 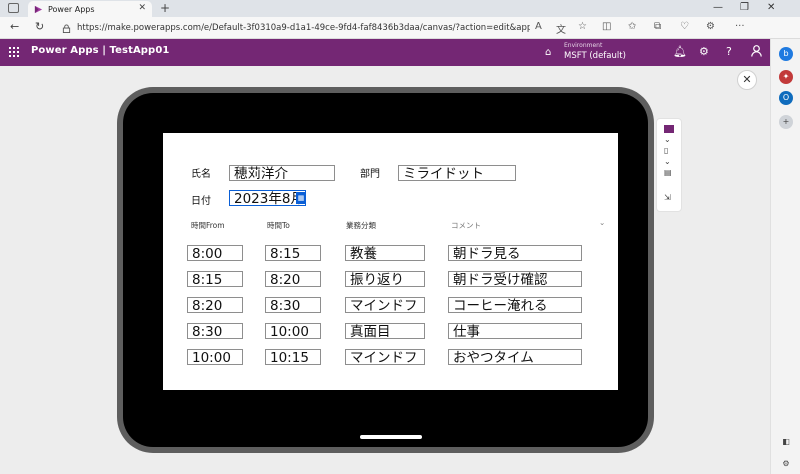 I want to click on back-icon: ←, so click(x=14, y=26).